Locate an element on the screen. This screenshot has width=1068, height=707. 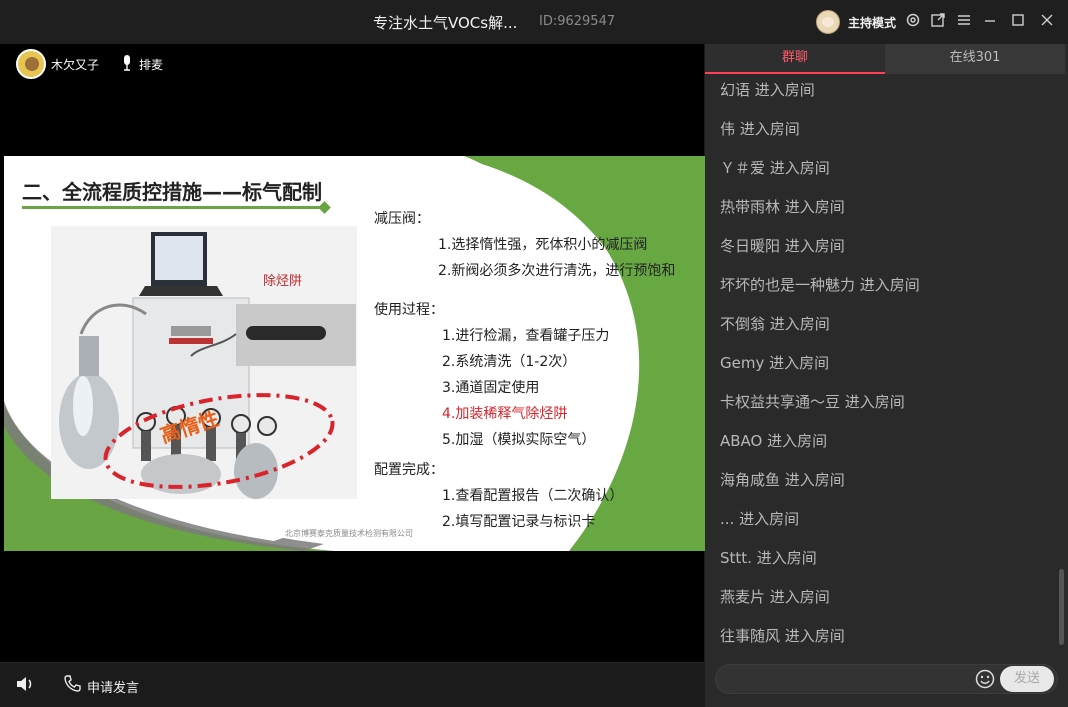
slide-text-highlight: 4.加装稀释气除烃阱 is located at coordinates (505, 414).